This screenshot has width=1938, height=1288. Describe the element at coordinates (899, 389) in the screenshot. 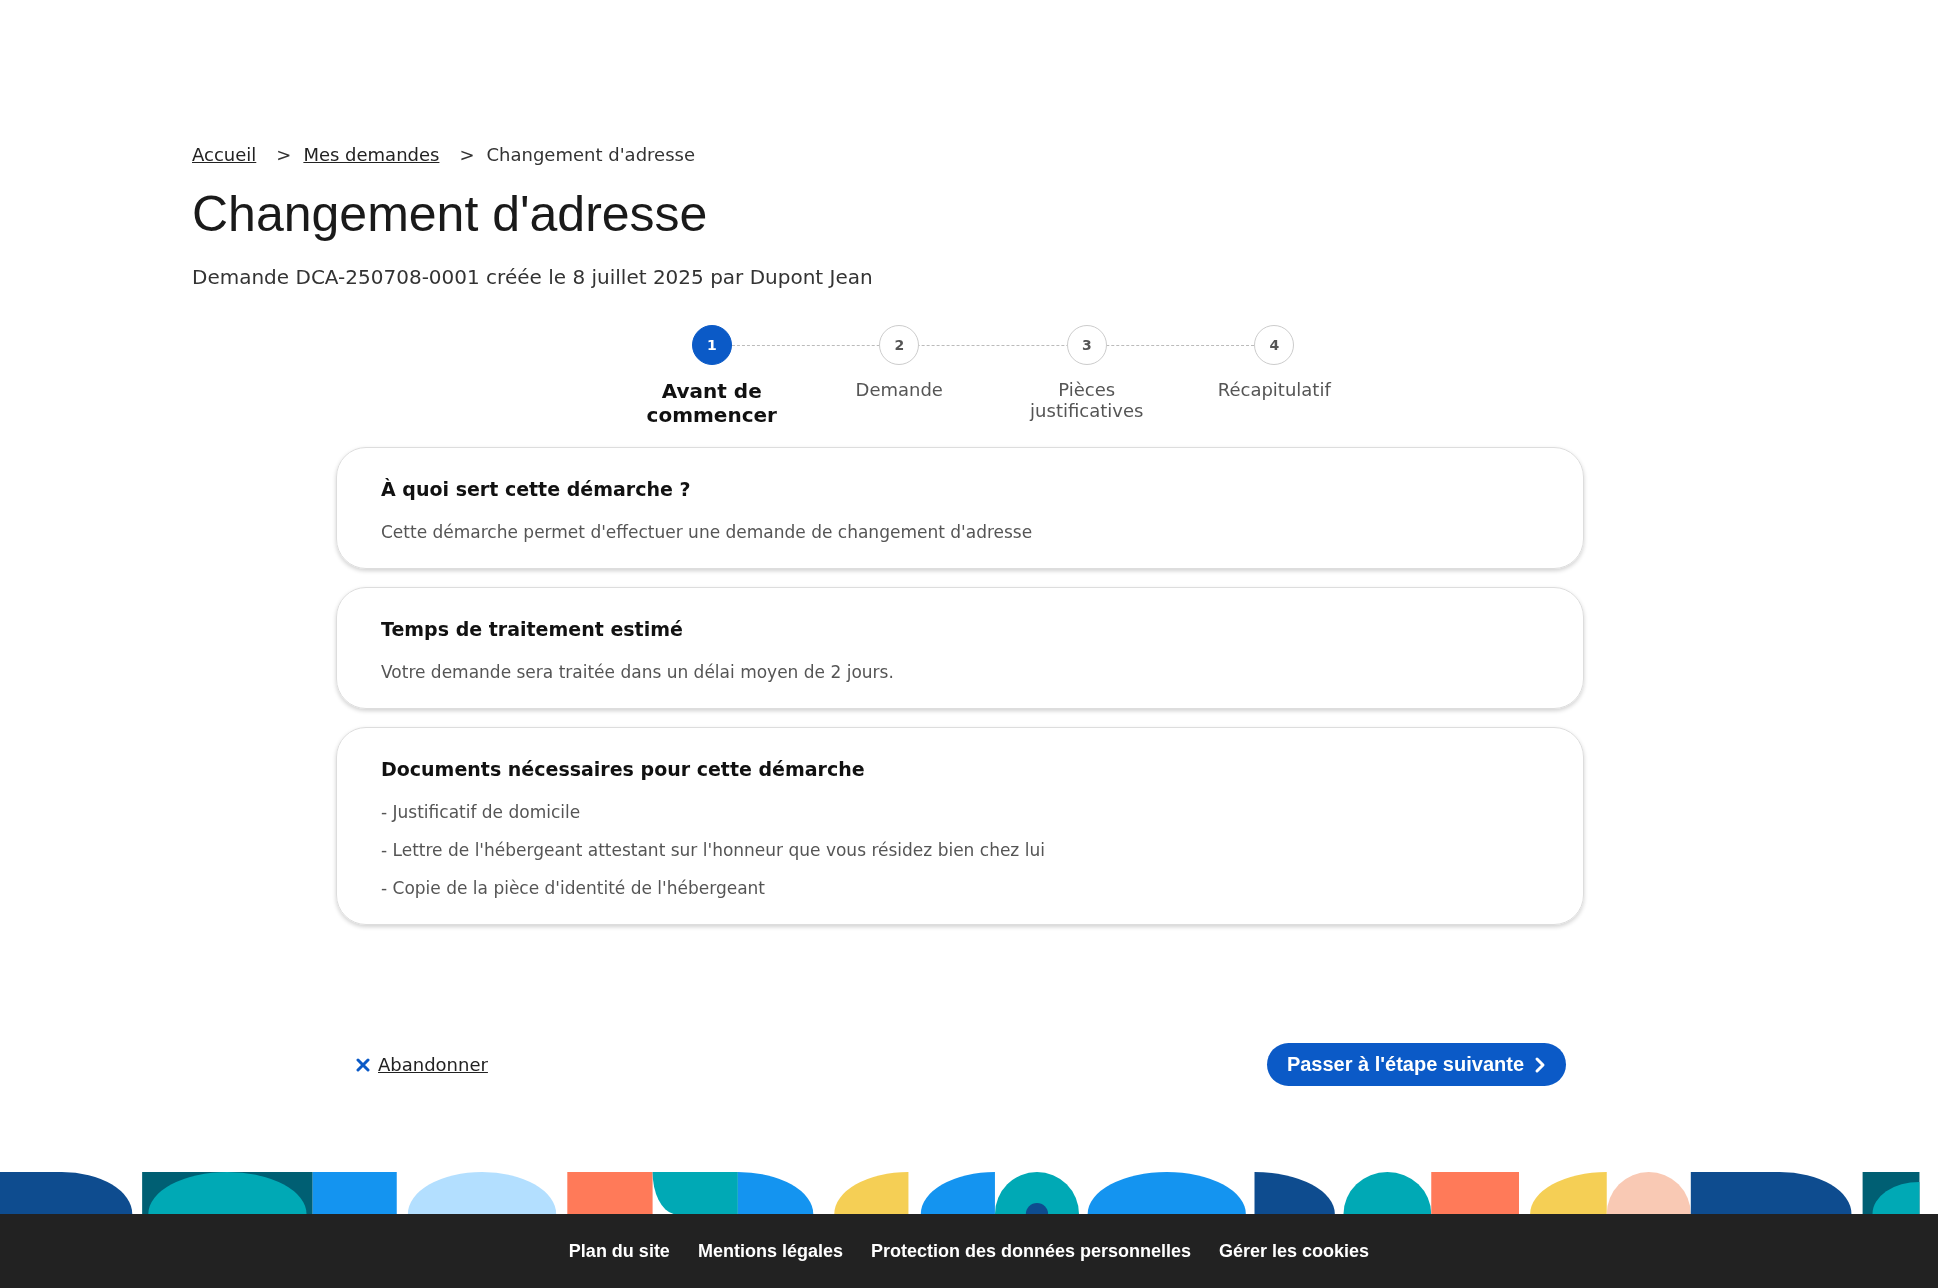

I see `step-label: Demande` at that location.